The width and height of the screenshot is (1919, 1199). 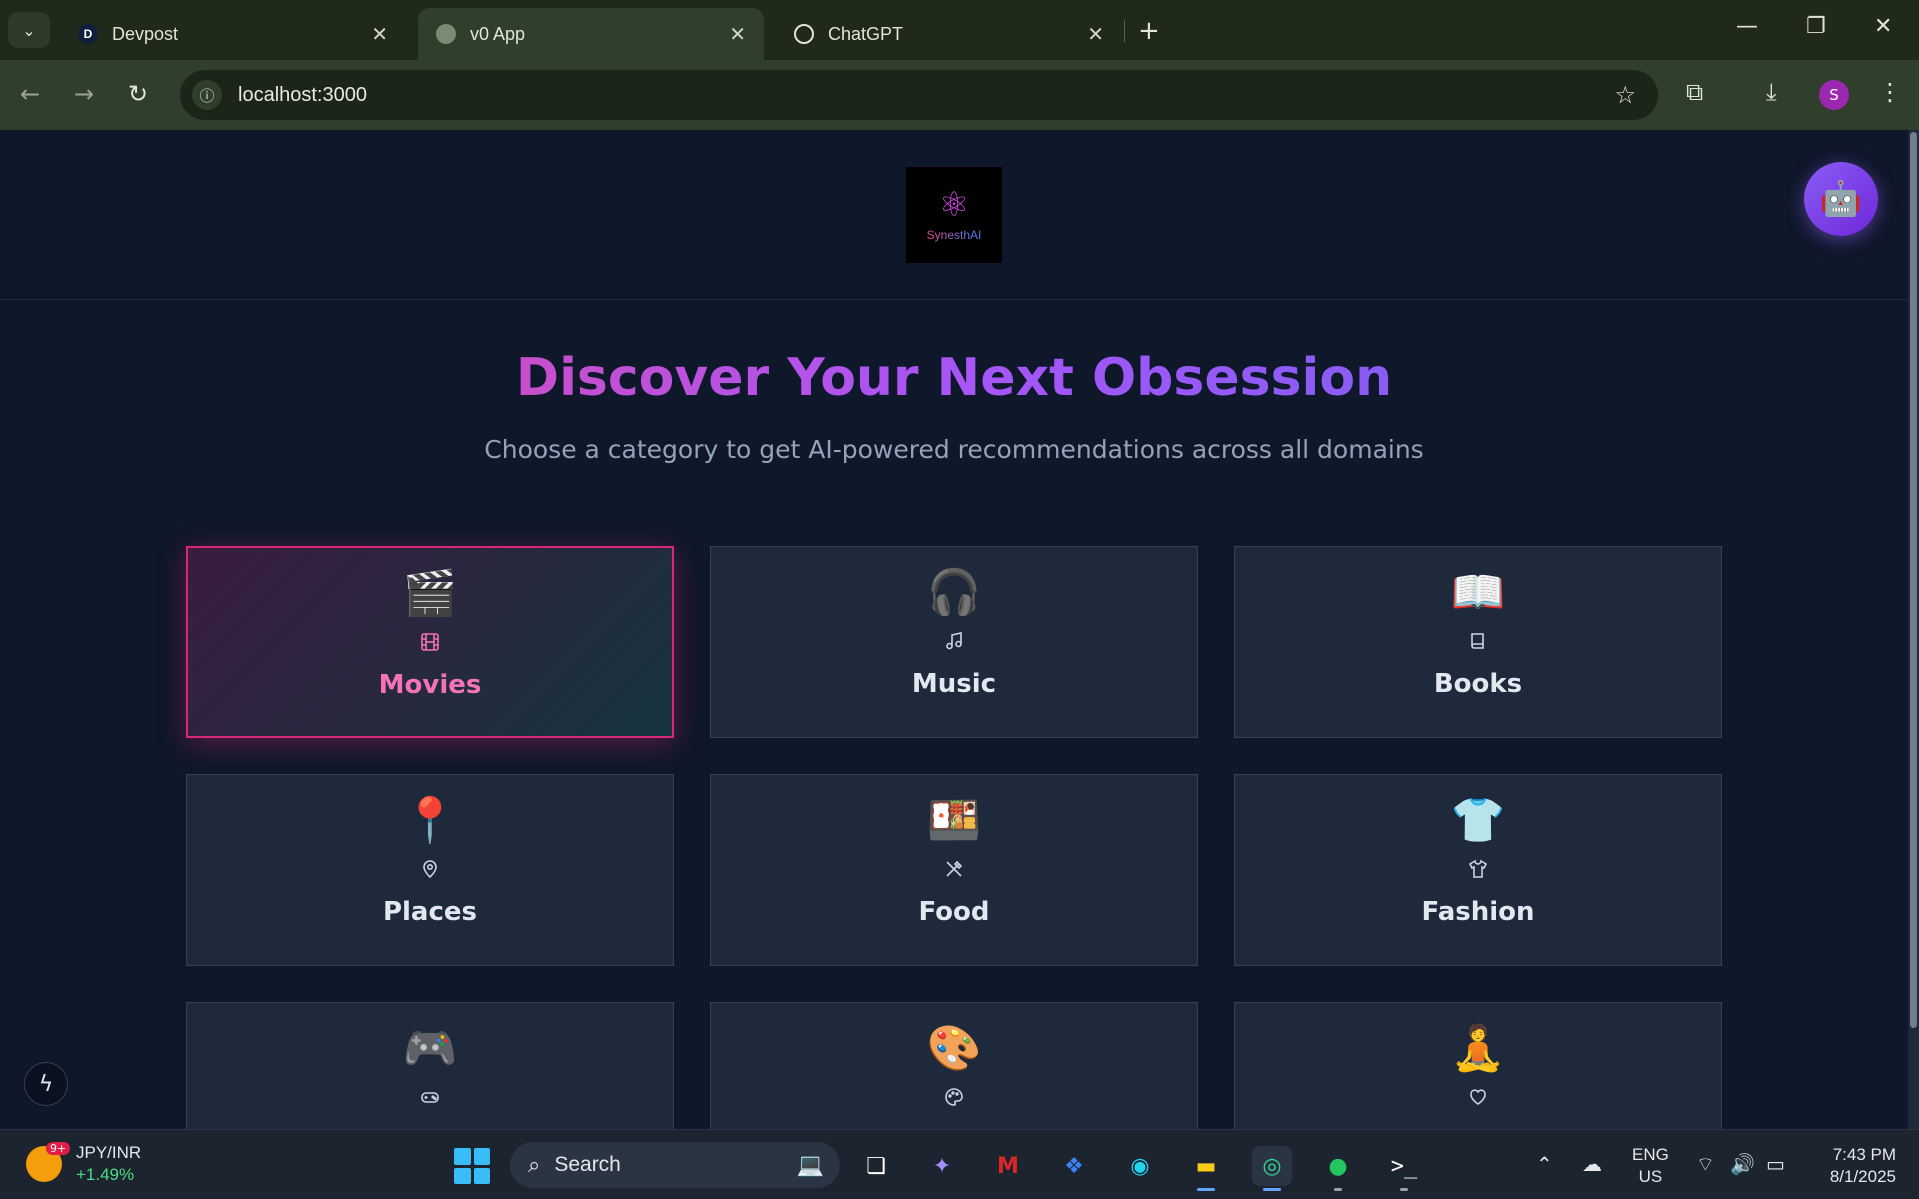 I want to click on category-label: Music, so click(x=954, y=684).